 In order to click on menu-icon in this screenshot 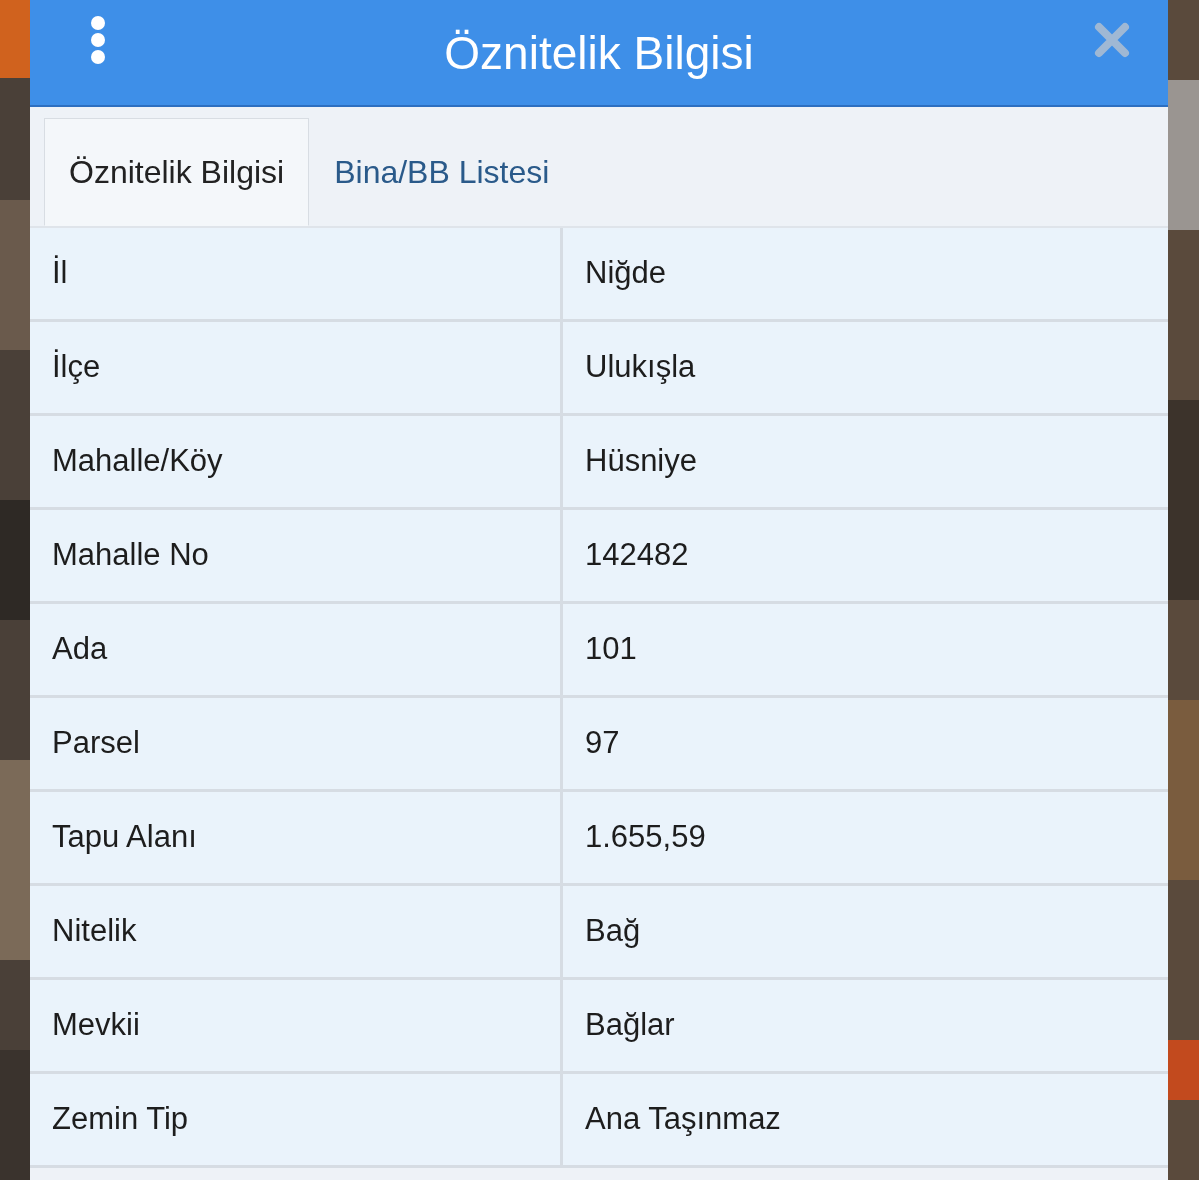, I will do `click(98, 40)`.